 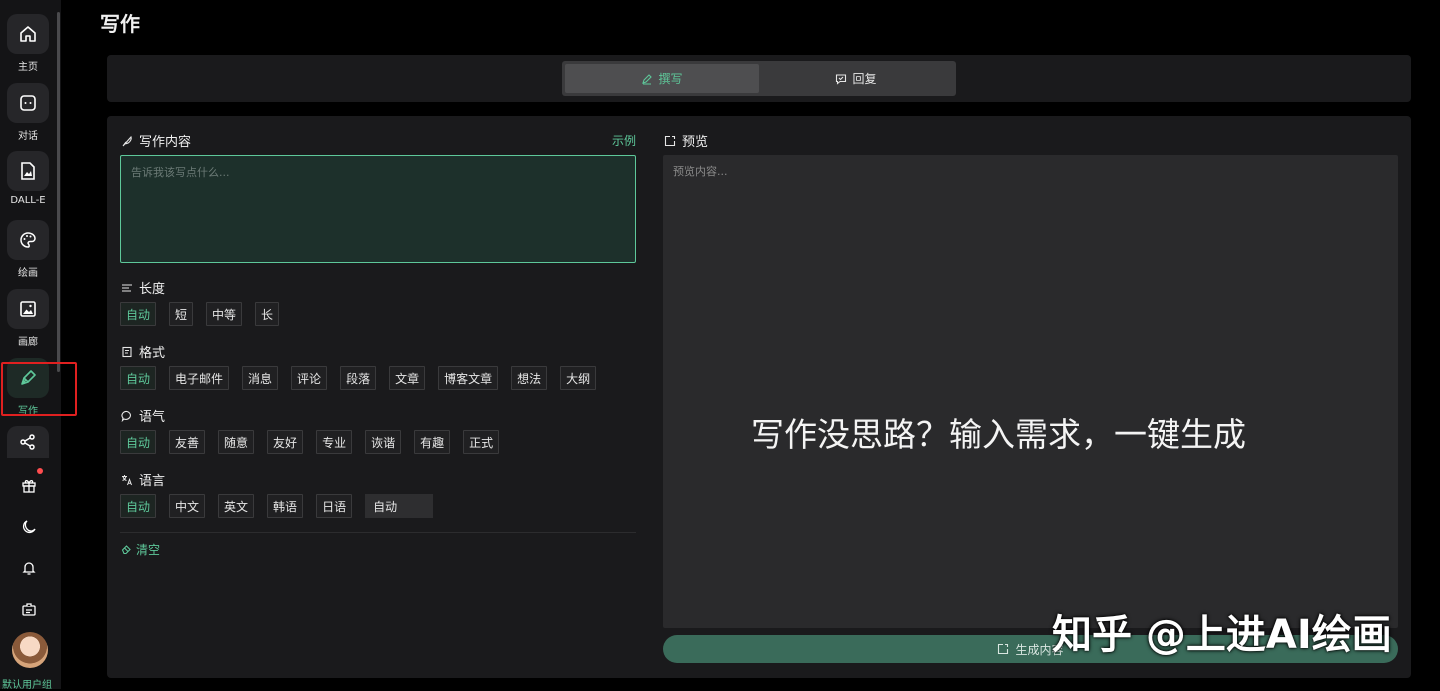 What do you see at coordinates (28, 200) in the screenshot?
I see `sidebar-item-label: DALL-E` at bounding box center [28, 200].